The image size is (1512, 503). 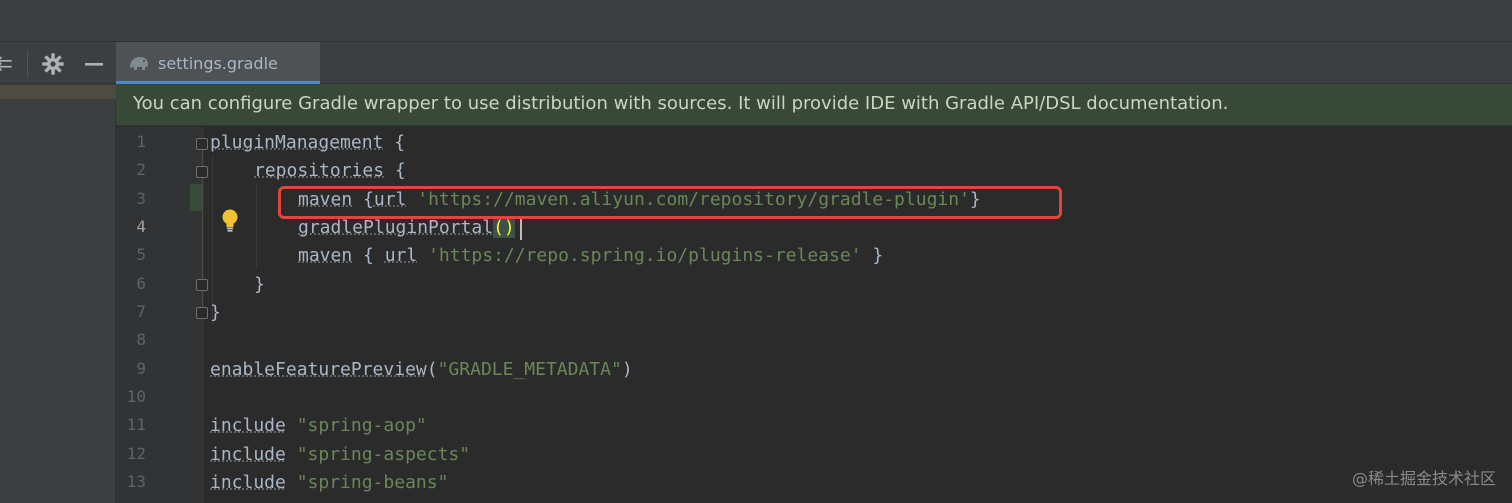 I want to click on string-literal: 'https://repo.spring.io/plugins-release', so click(x=645, y=255).